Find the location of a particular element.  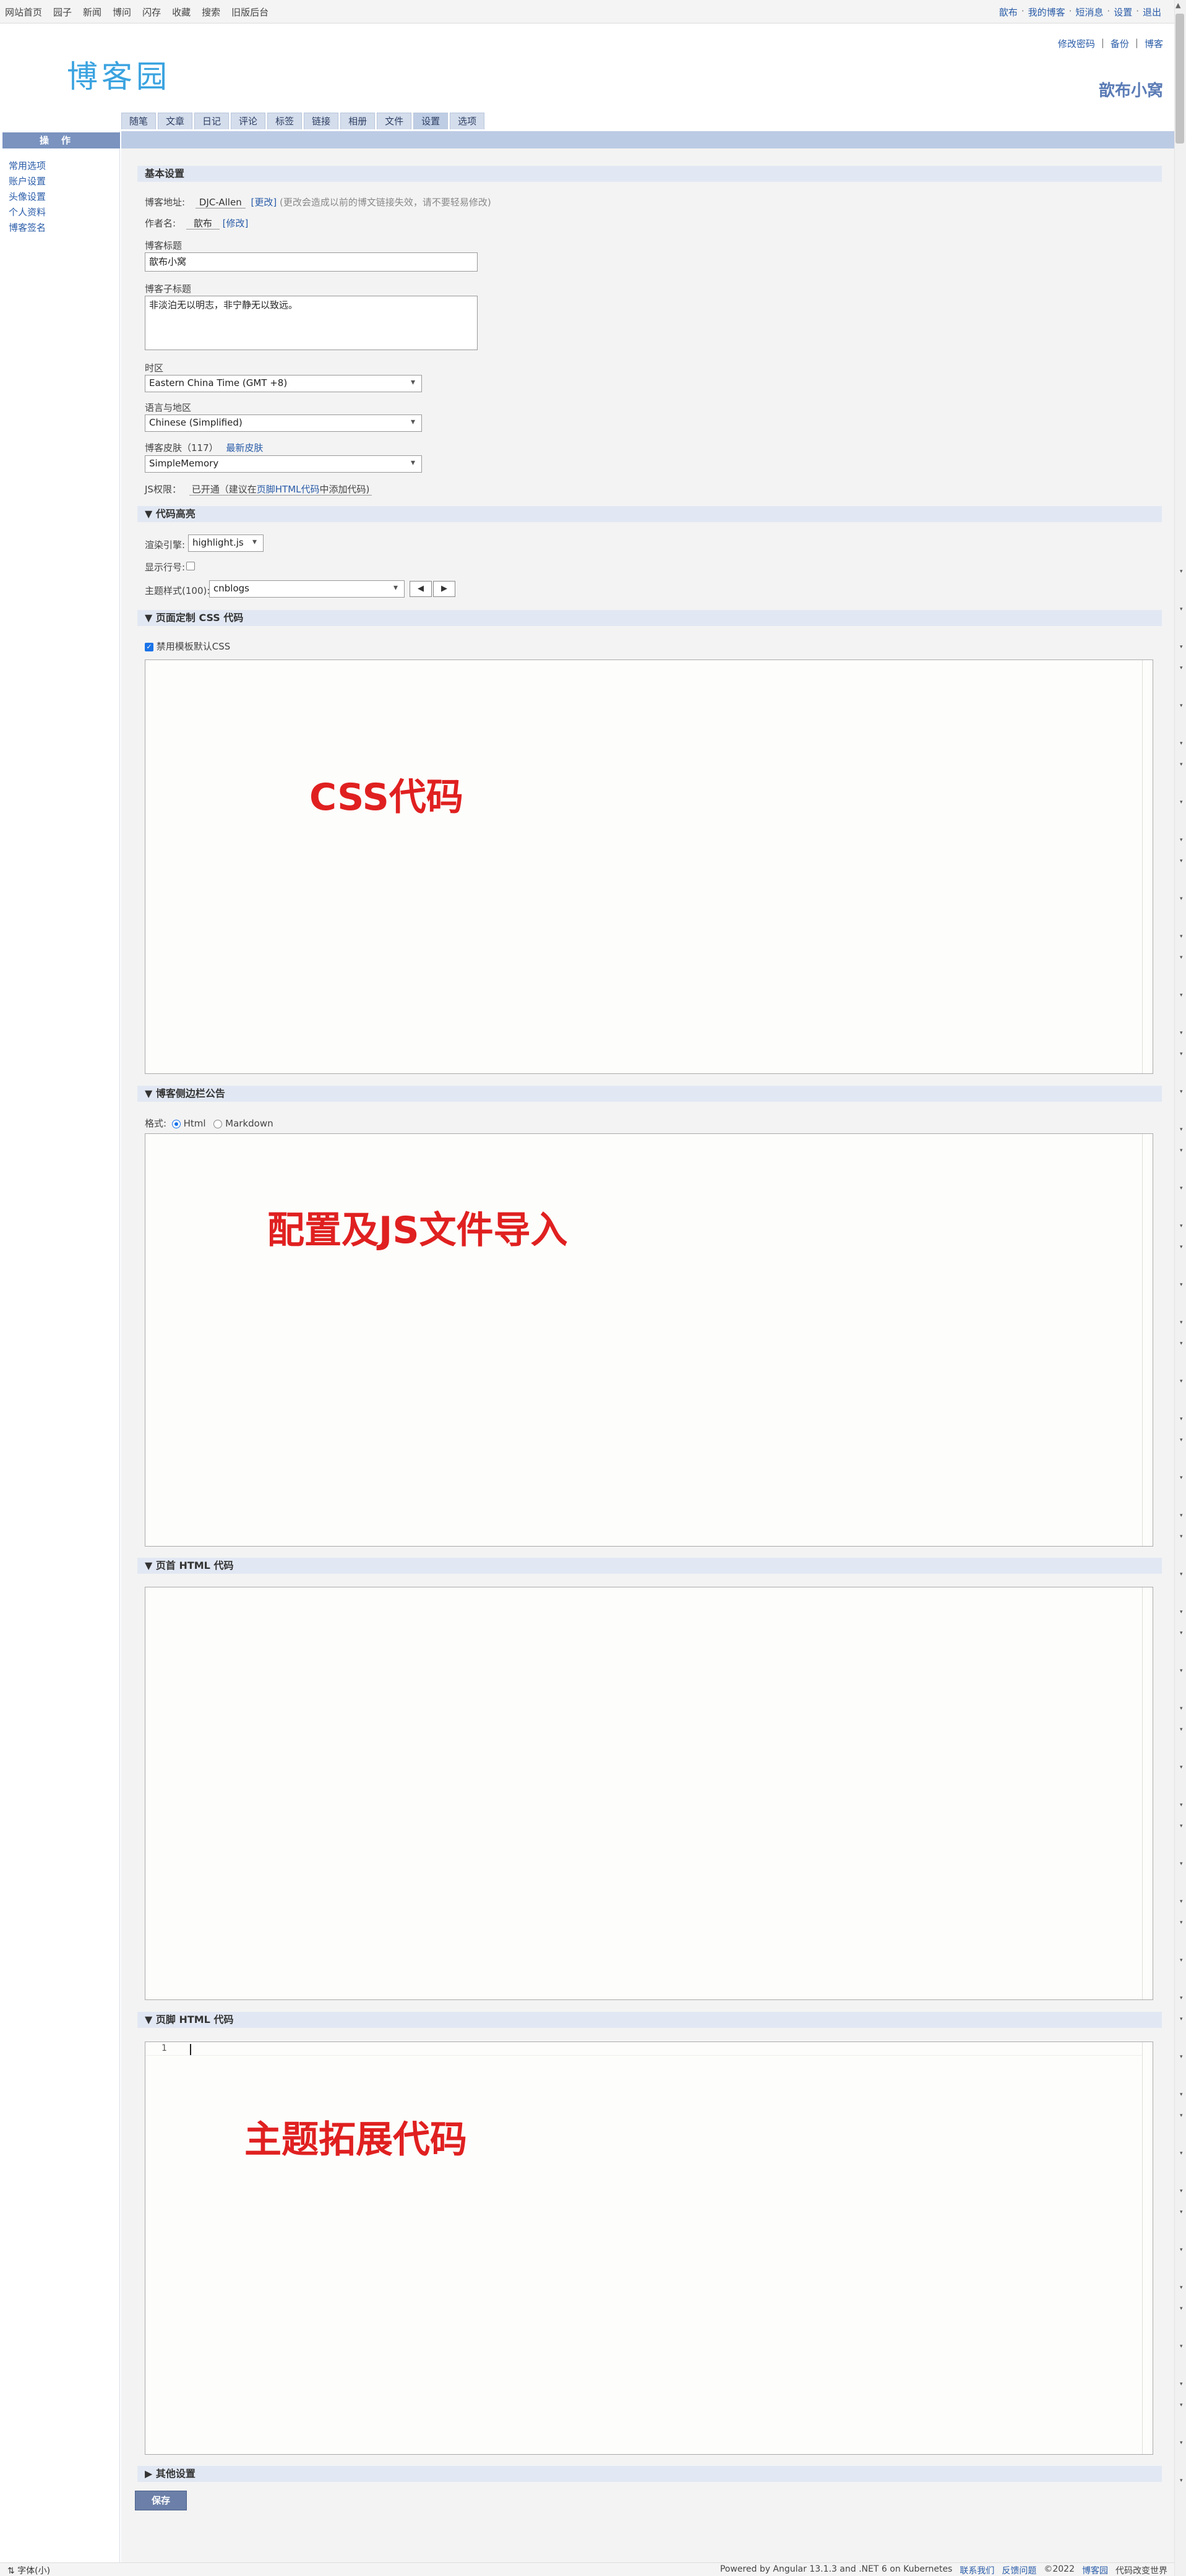

contact-link: 联系我们 is located at coordinates (977, 2570).